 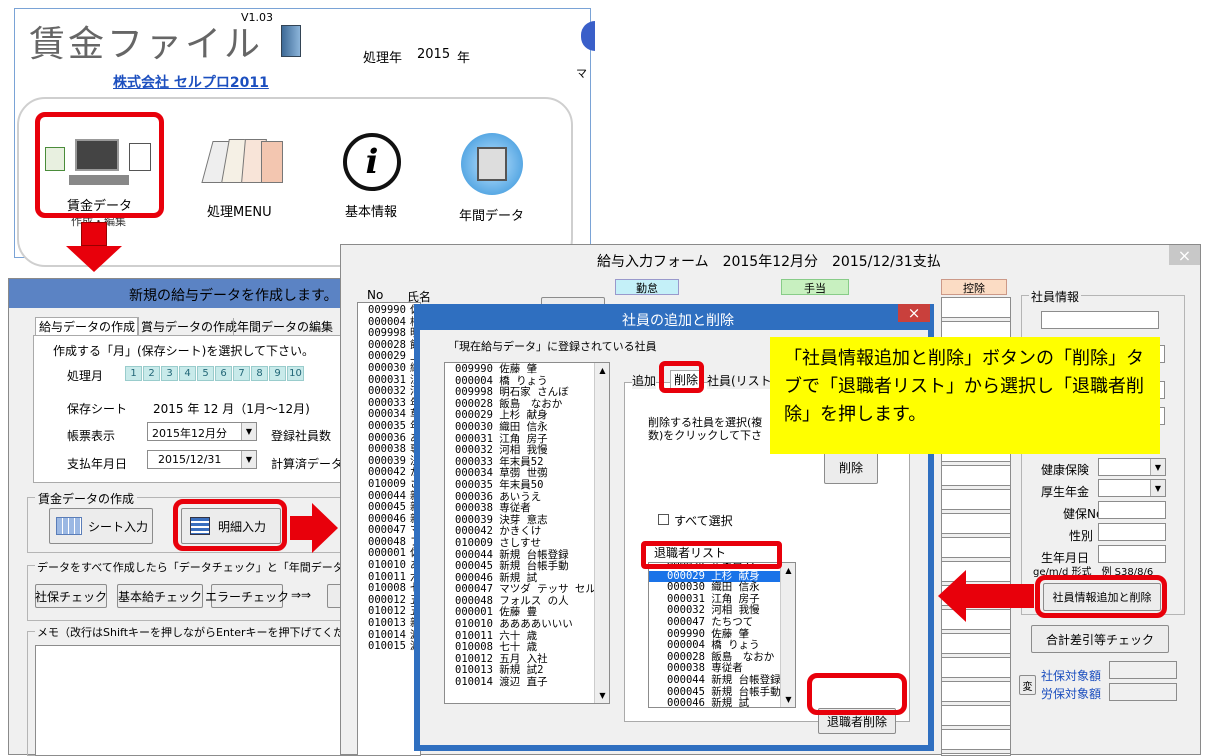 I want to click on list-item: 010010 ああああいいい, so click(x=530, y=624).